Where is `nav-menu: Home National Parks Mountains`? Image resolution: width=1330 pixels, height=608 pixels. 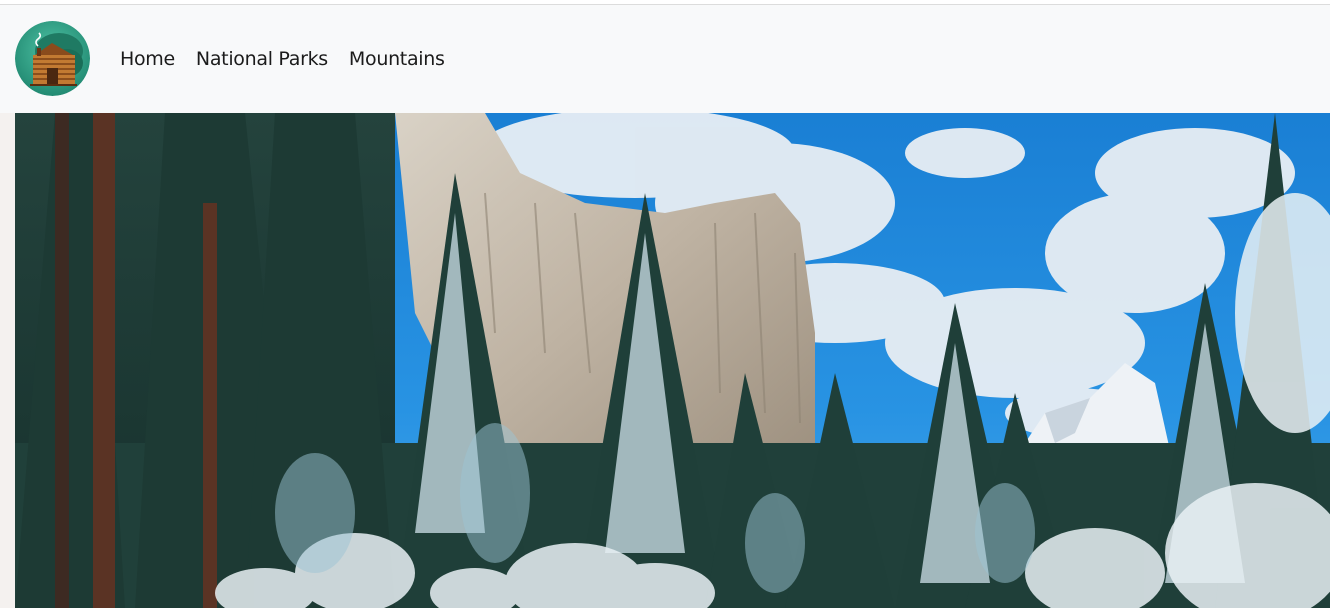 nav-menu: Home National Parks Mountains is located at coordinates (293, 59).